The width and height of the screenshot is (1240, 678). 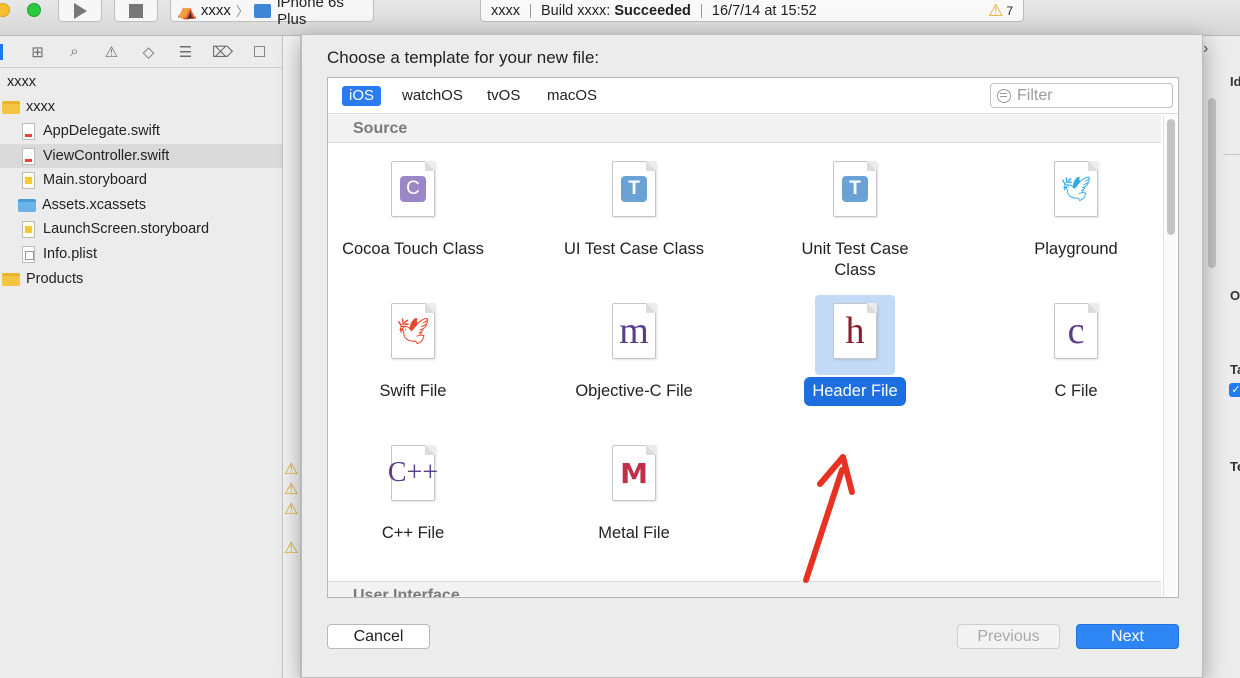 I want to click on playground-swift-icon: 🕊, so click(x=1076, y=189).